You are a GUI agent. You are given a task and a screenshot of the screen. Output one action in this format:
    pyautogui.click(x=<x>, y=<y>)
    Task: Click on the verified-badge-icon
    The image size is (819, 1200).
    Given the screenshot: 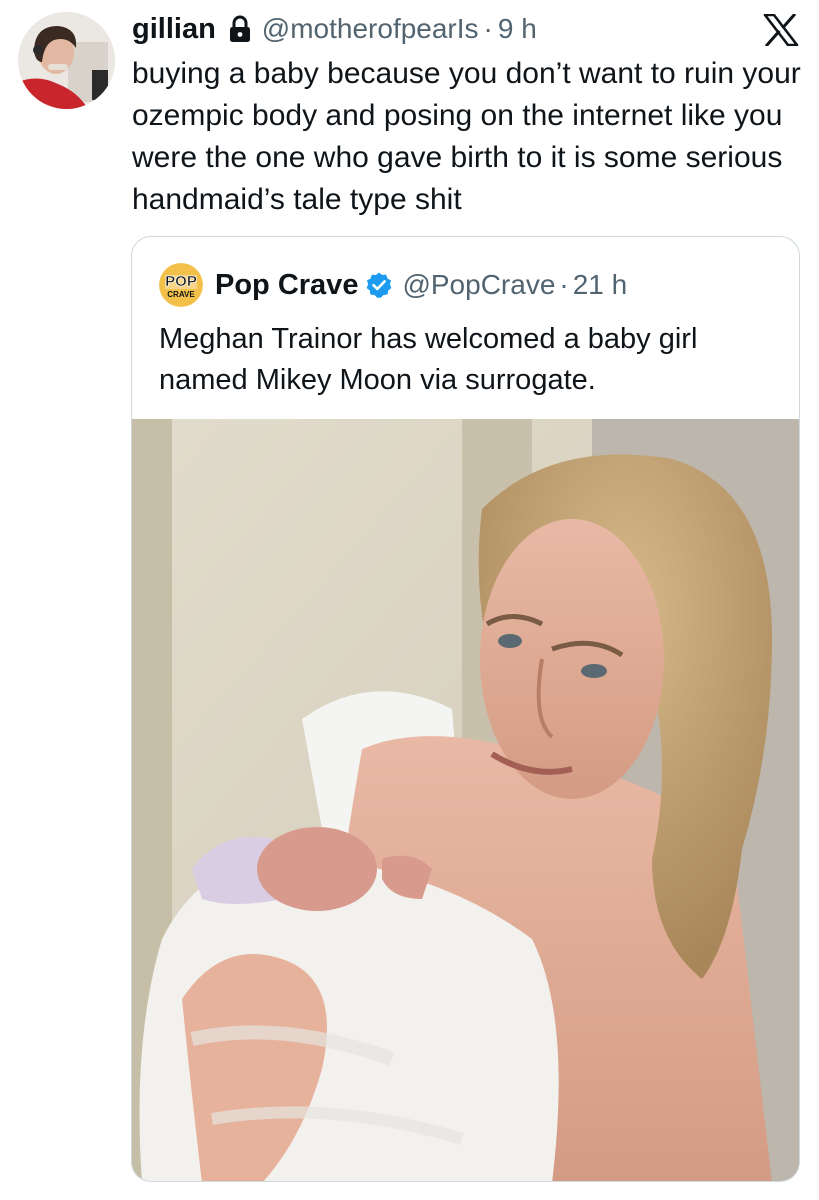 What is the action you would take?
    pyautogui.click(x=379, y=285)
    